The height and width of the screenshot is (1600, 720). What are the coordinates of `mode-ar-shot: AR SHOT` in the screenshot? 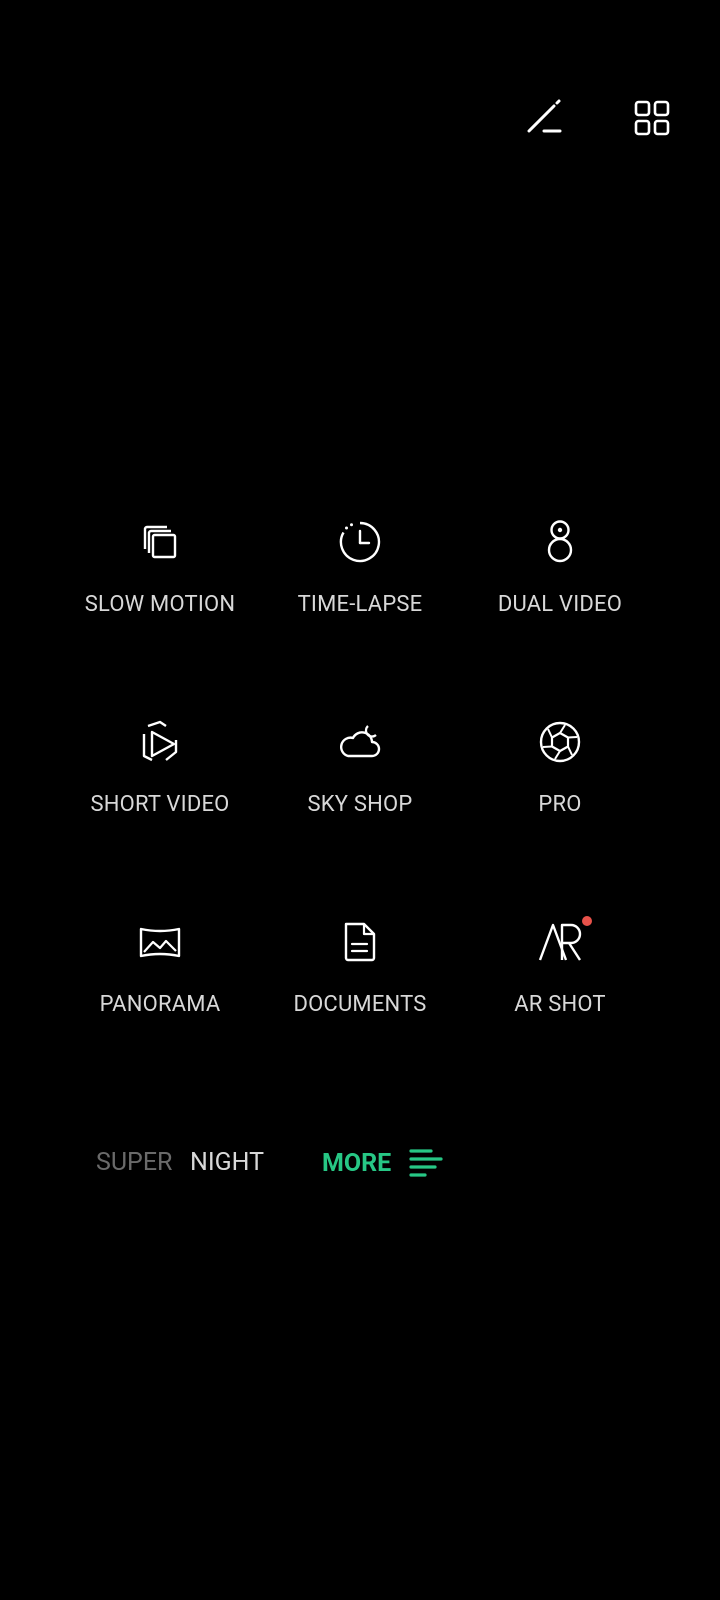 It's located at (560, 975).